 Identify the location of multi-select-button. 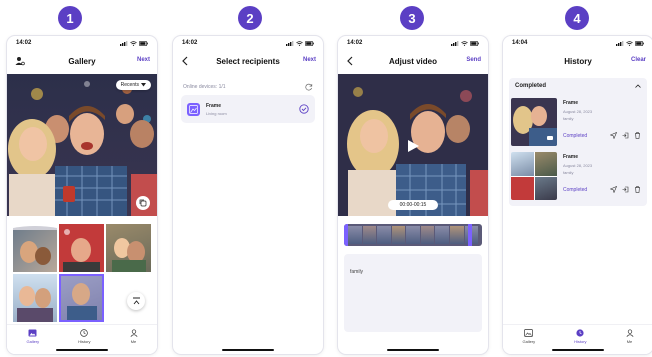
(143, 203).